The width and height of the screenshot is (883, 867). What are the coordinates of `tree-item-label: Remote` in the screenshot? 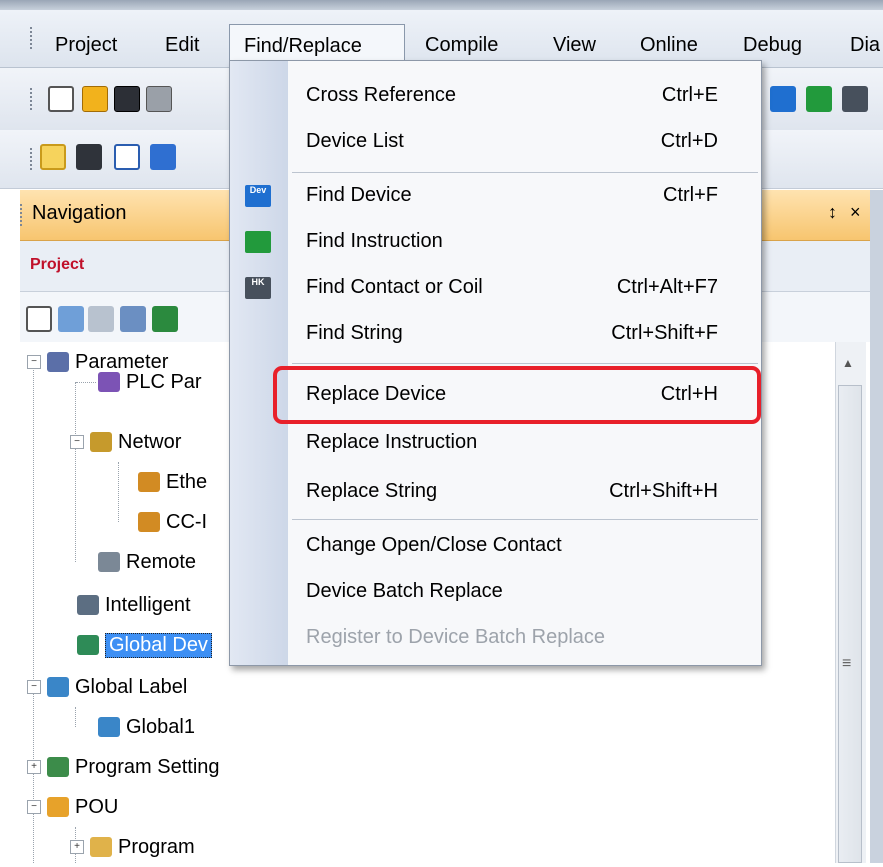 It's located at (161, 561).